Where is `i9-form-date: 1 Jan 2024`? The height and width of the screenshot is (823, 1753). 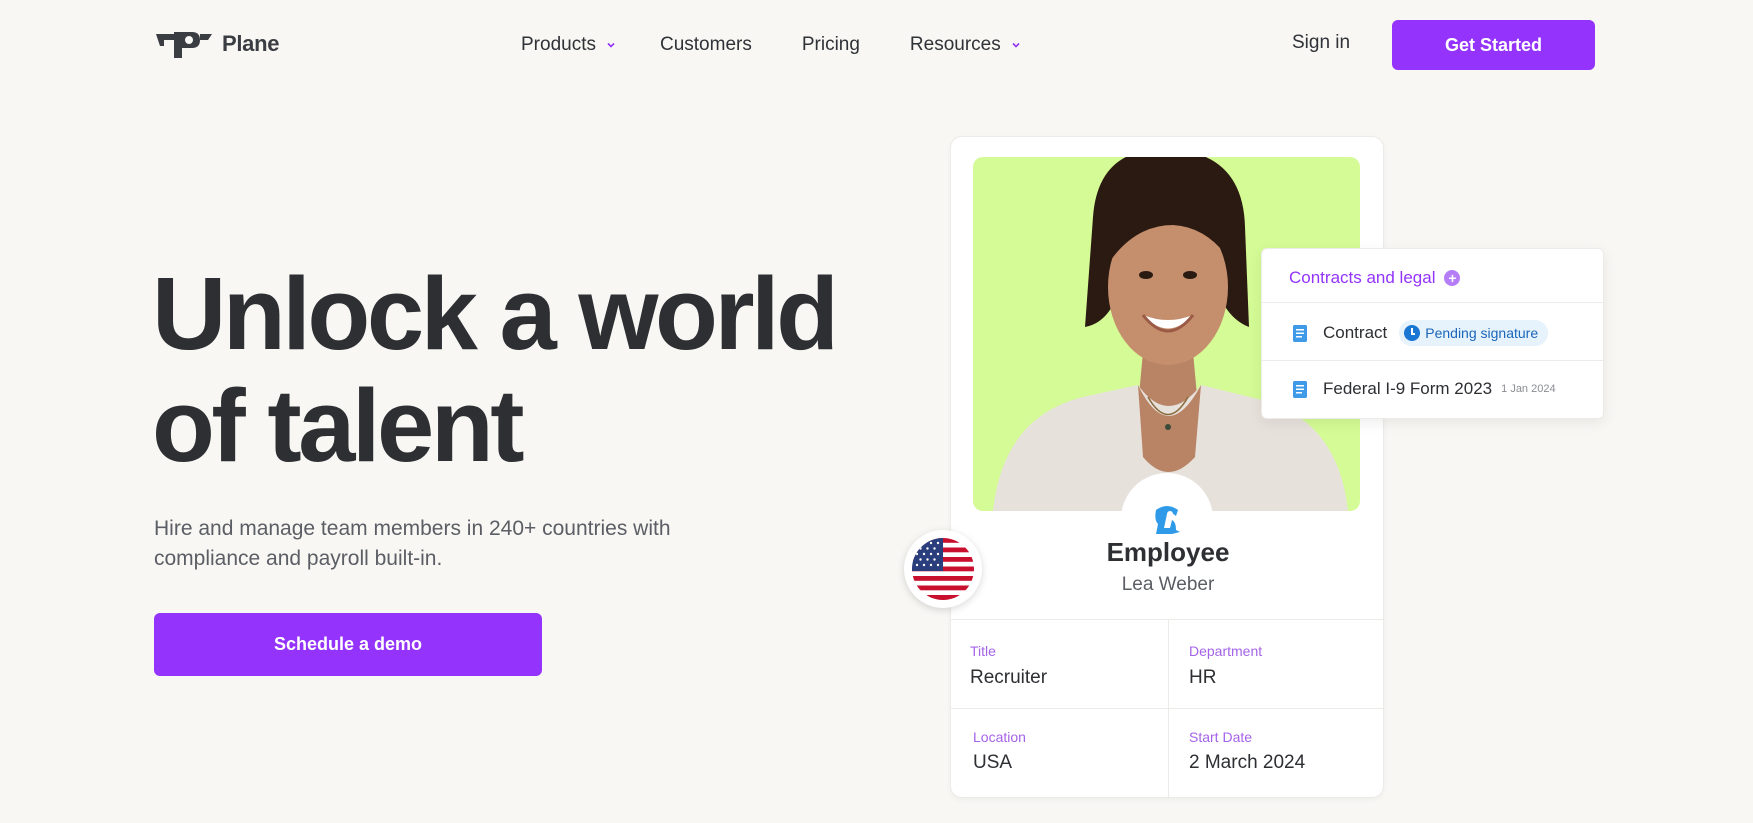 i9-form-date: 1 Jan 2024 is located at coordinates (1528, 389).